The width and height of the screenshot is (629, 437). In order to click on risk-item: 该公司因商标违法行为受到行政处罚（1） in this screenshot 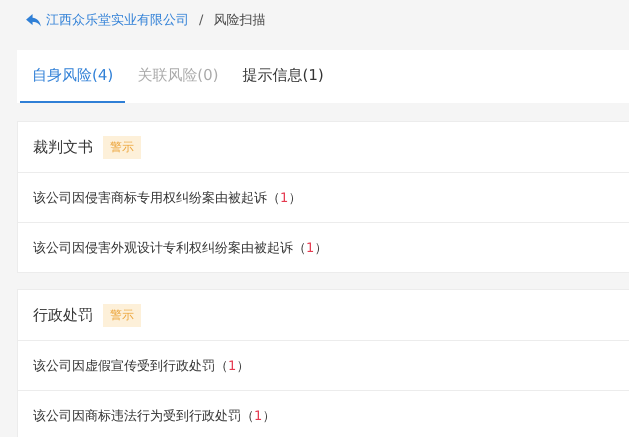, I will do `click(154, 415)`.